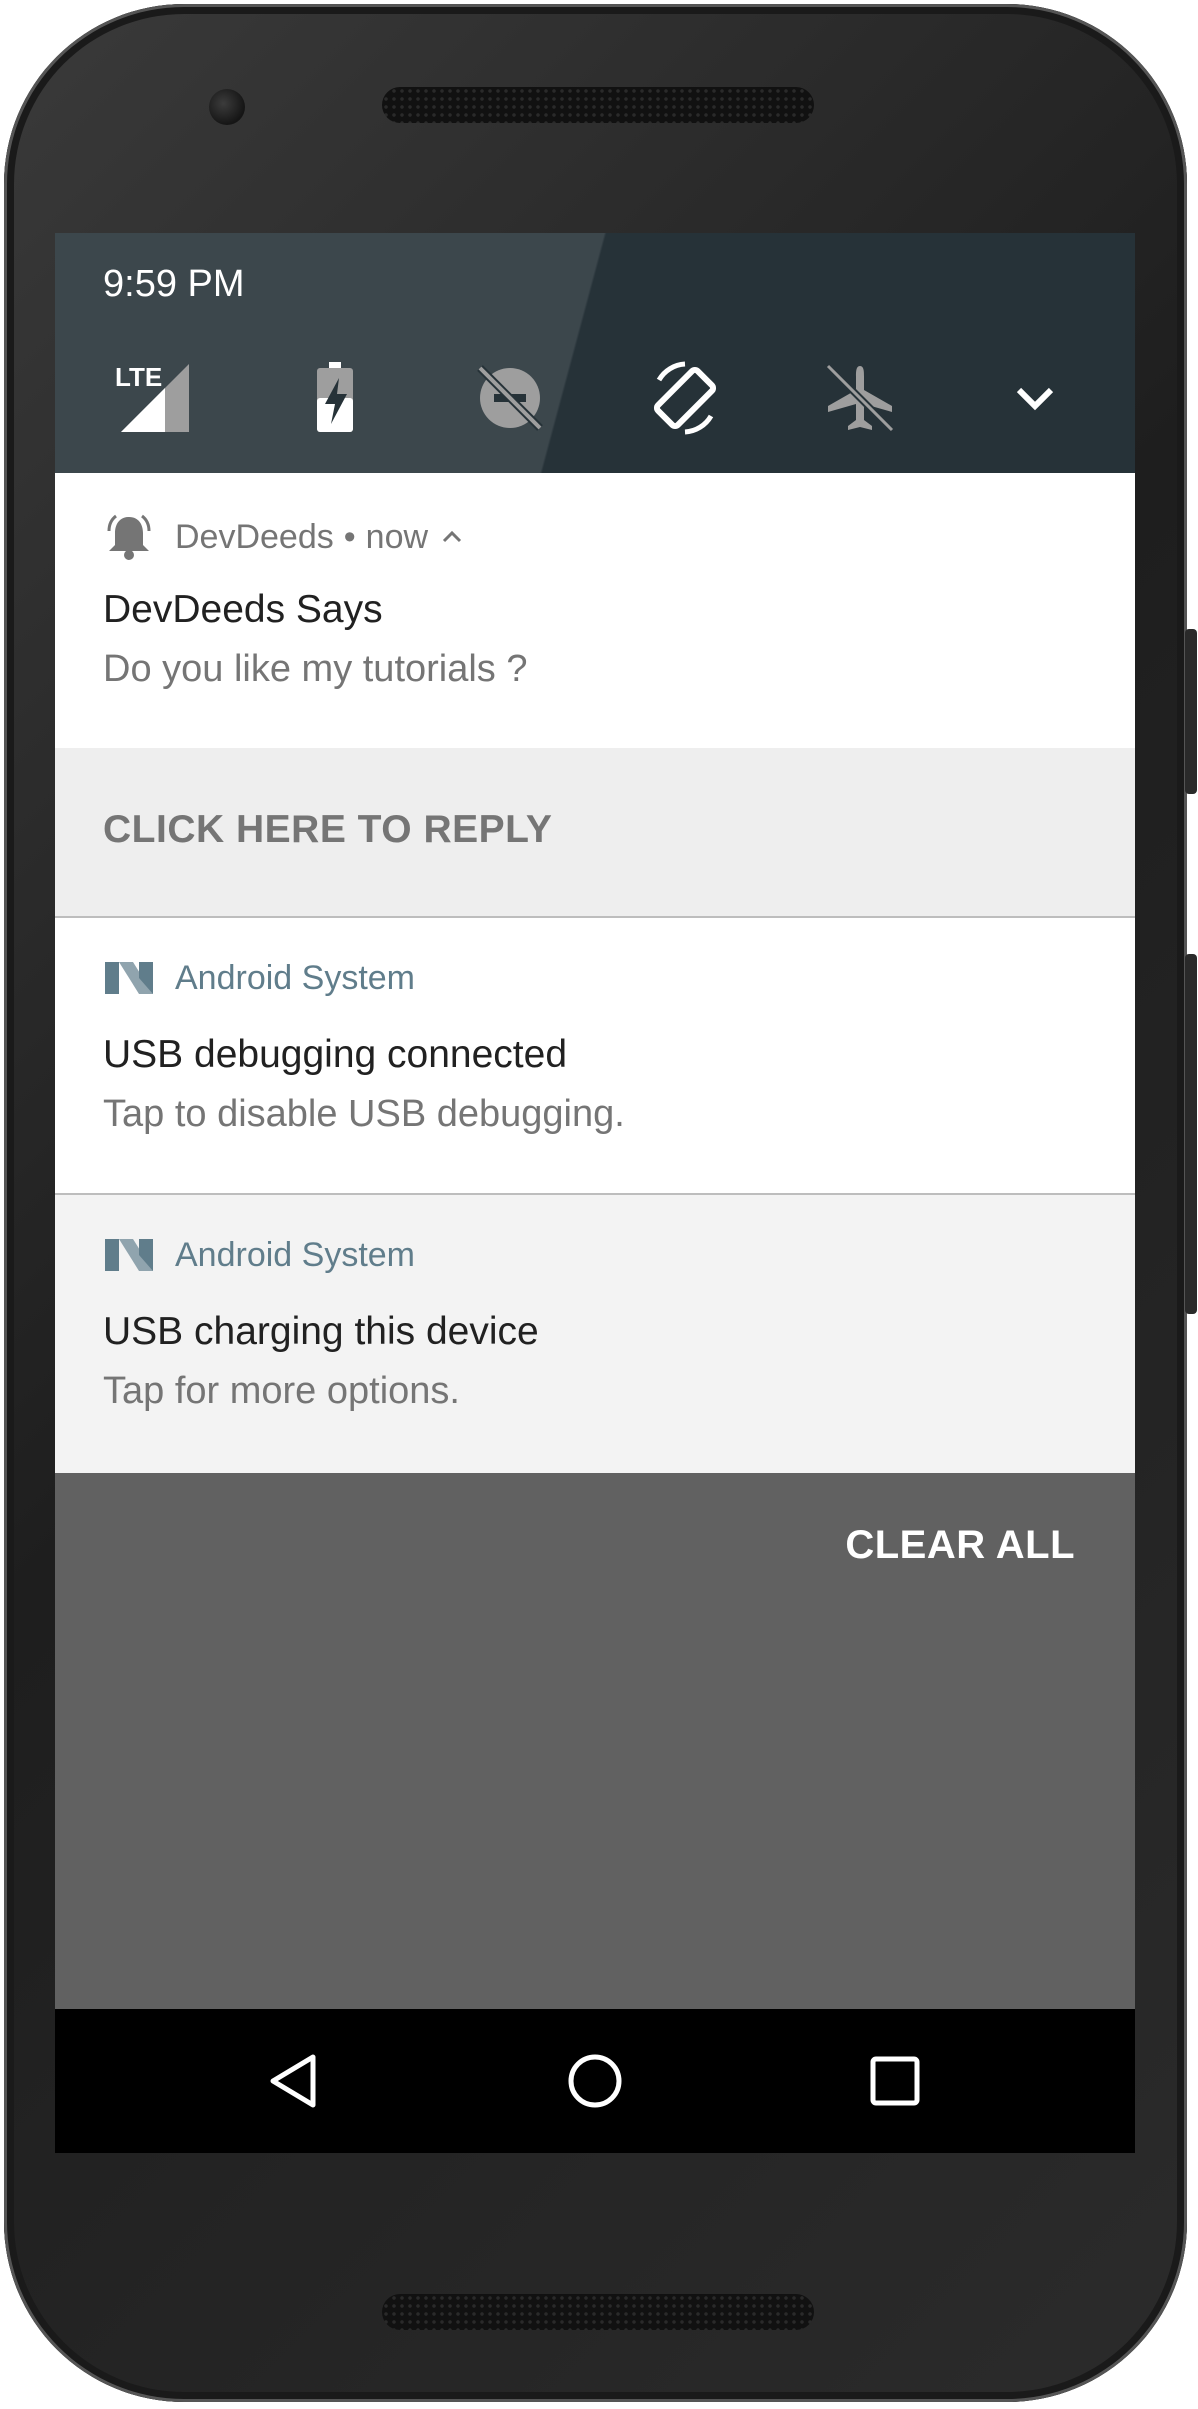 Image resolution: width=1198 pixels, height=2409 pixels. I want to click on quick-settings-panel: 9:59 PM LTE, so click(595, 353).